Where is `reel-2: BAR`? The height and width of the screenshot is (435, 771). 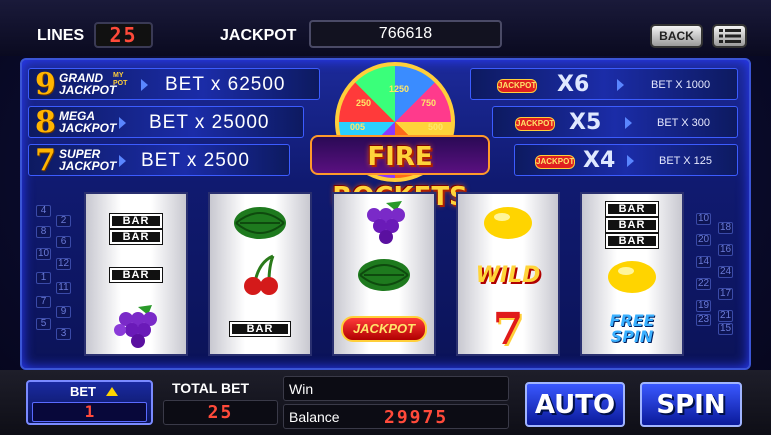
reel-2: BAR is located at coordinates (260, 274).